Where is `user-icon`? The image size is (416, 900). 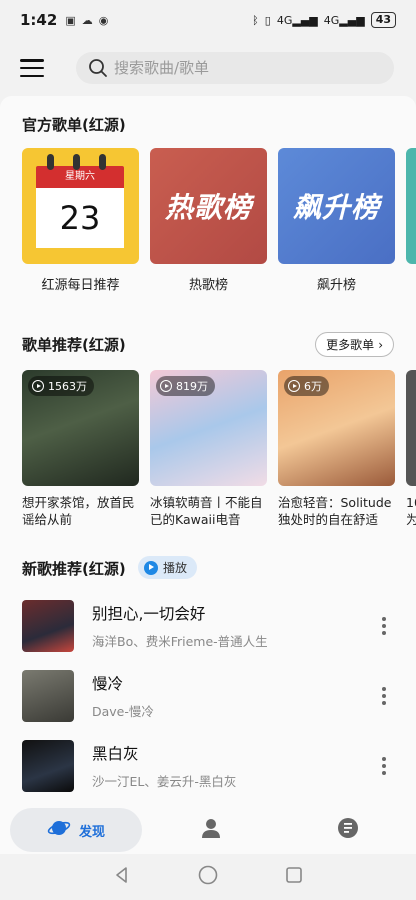
user-icon is located at coordinates (211, 830).